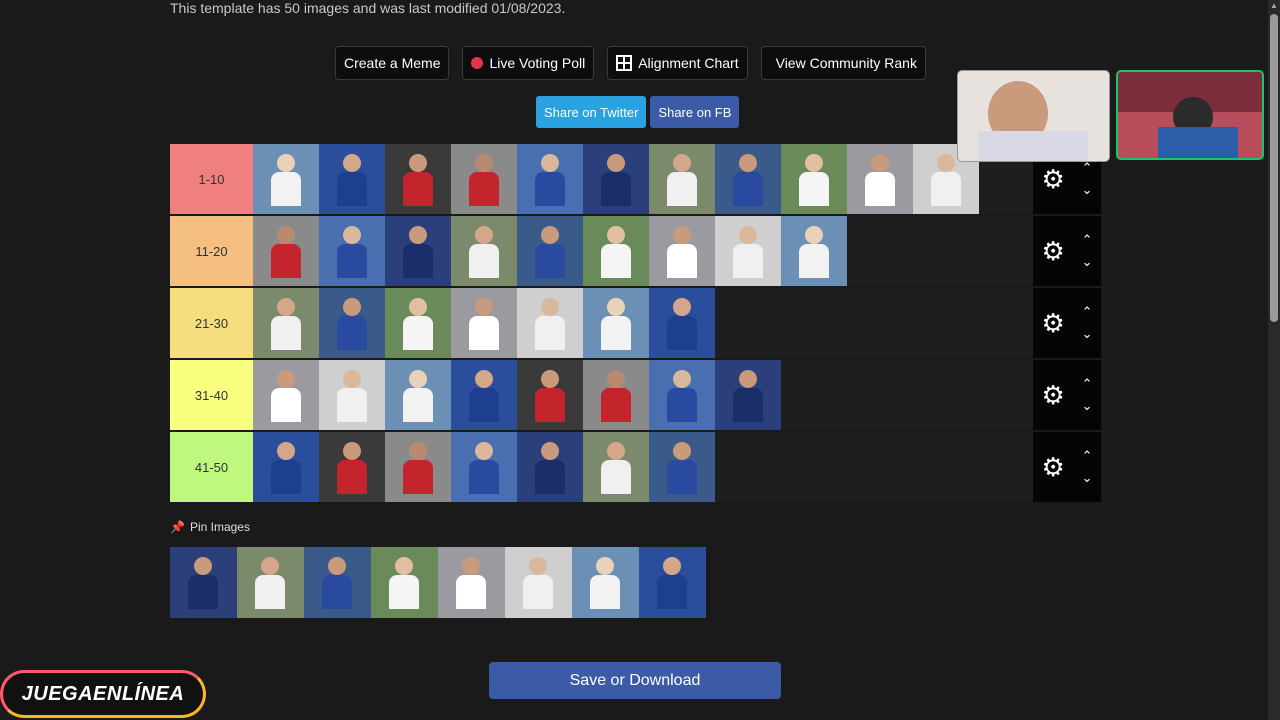 The width and height of the screenshot is (1280, 720). I want to click on tier-row: 11-20 ⚙ ⌃ ⌄, so click(635, 252).